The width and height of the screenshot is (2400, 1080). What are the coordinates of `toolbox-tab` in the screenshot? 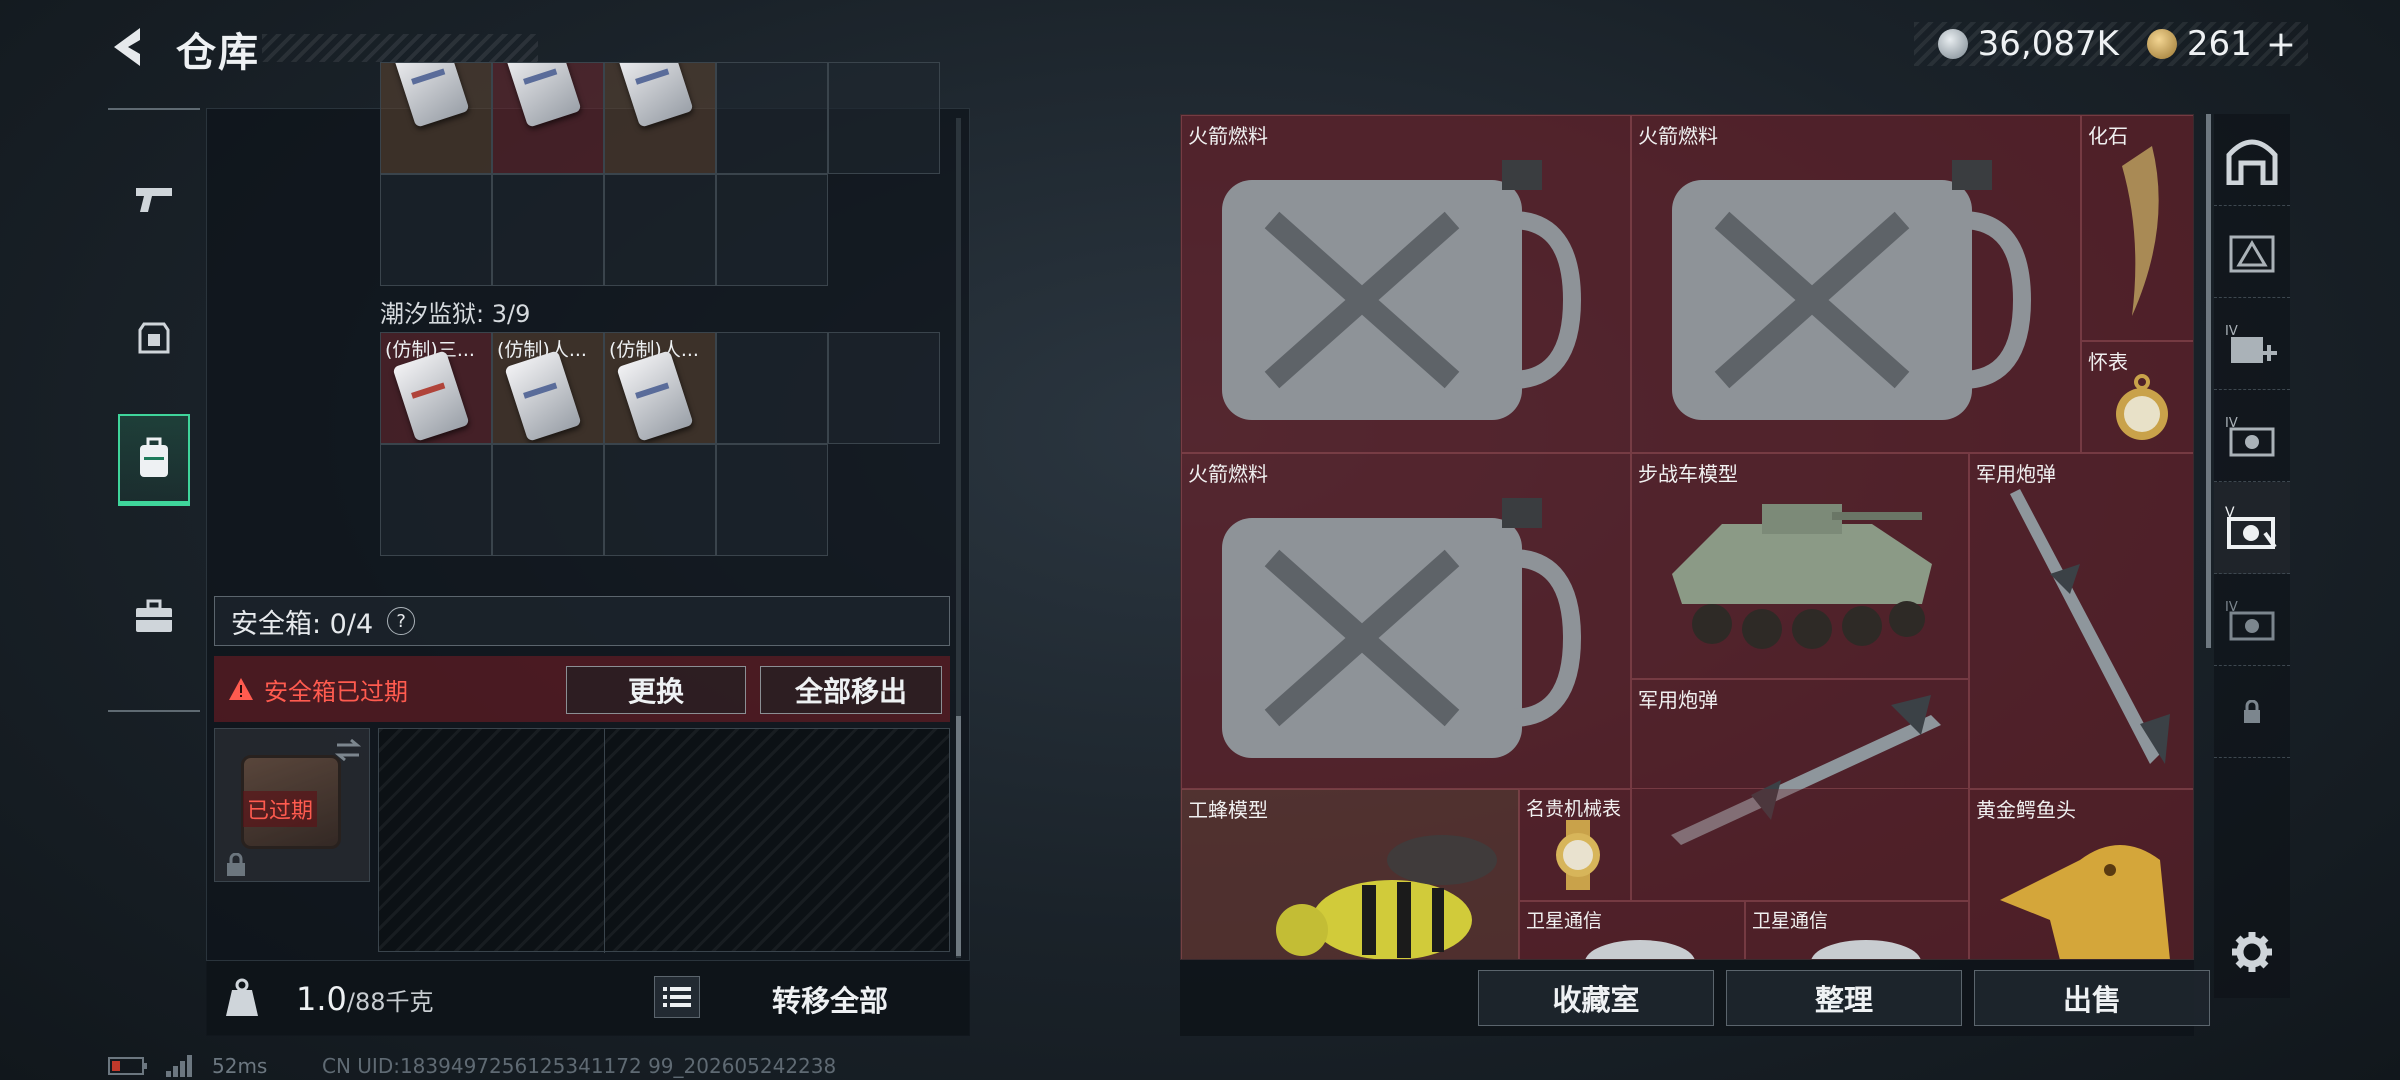 It's located at (154, 616).